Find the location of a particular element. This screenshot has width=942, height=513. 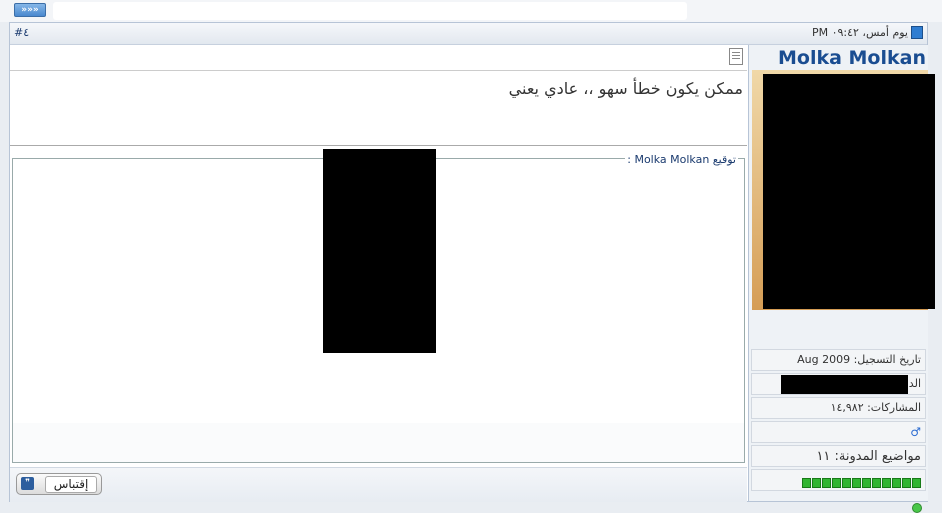

reputation-bar is located at coordinates (838, 480).